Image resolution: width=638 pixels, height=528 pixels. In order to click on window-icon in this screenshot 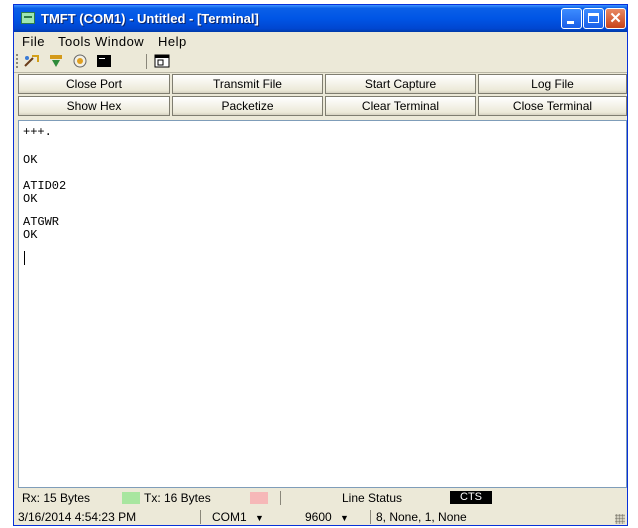, I will do `click(162, 61)`.